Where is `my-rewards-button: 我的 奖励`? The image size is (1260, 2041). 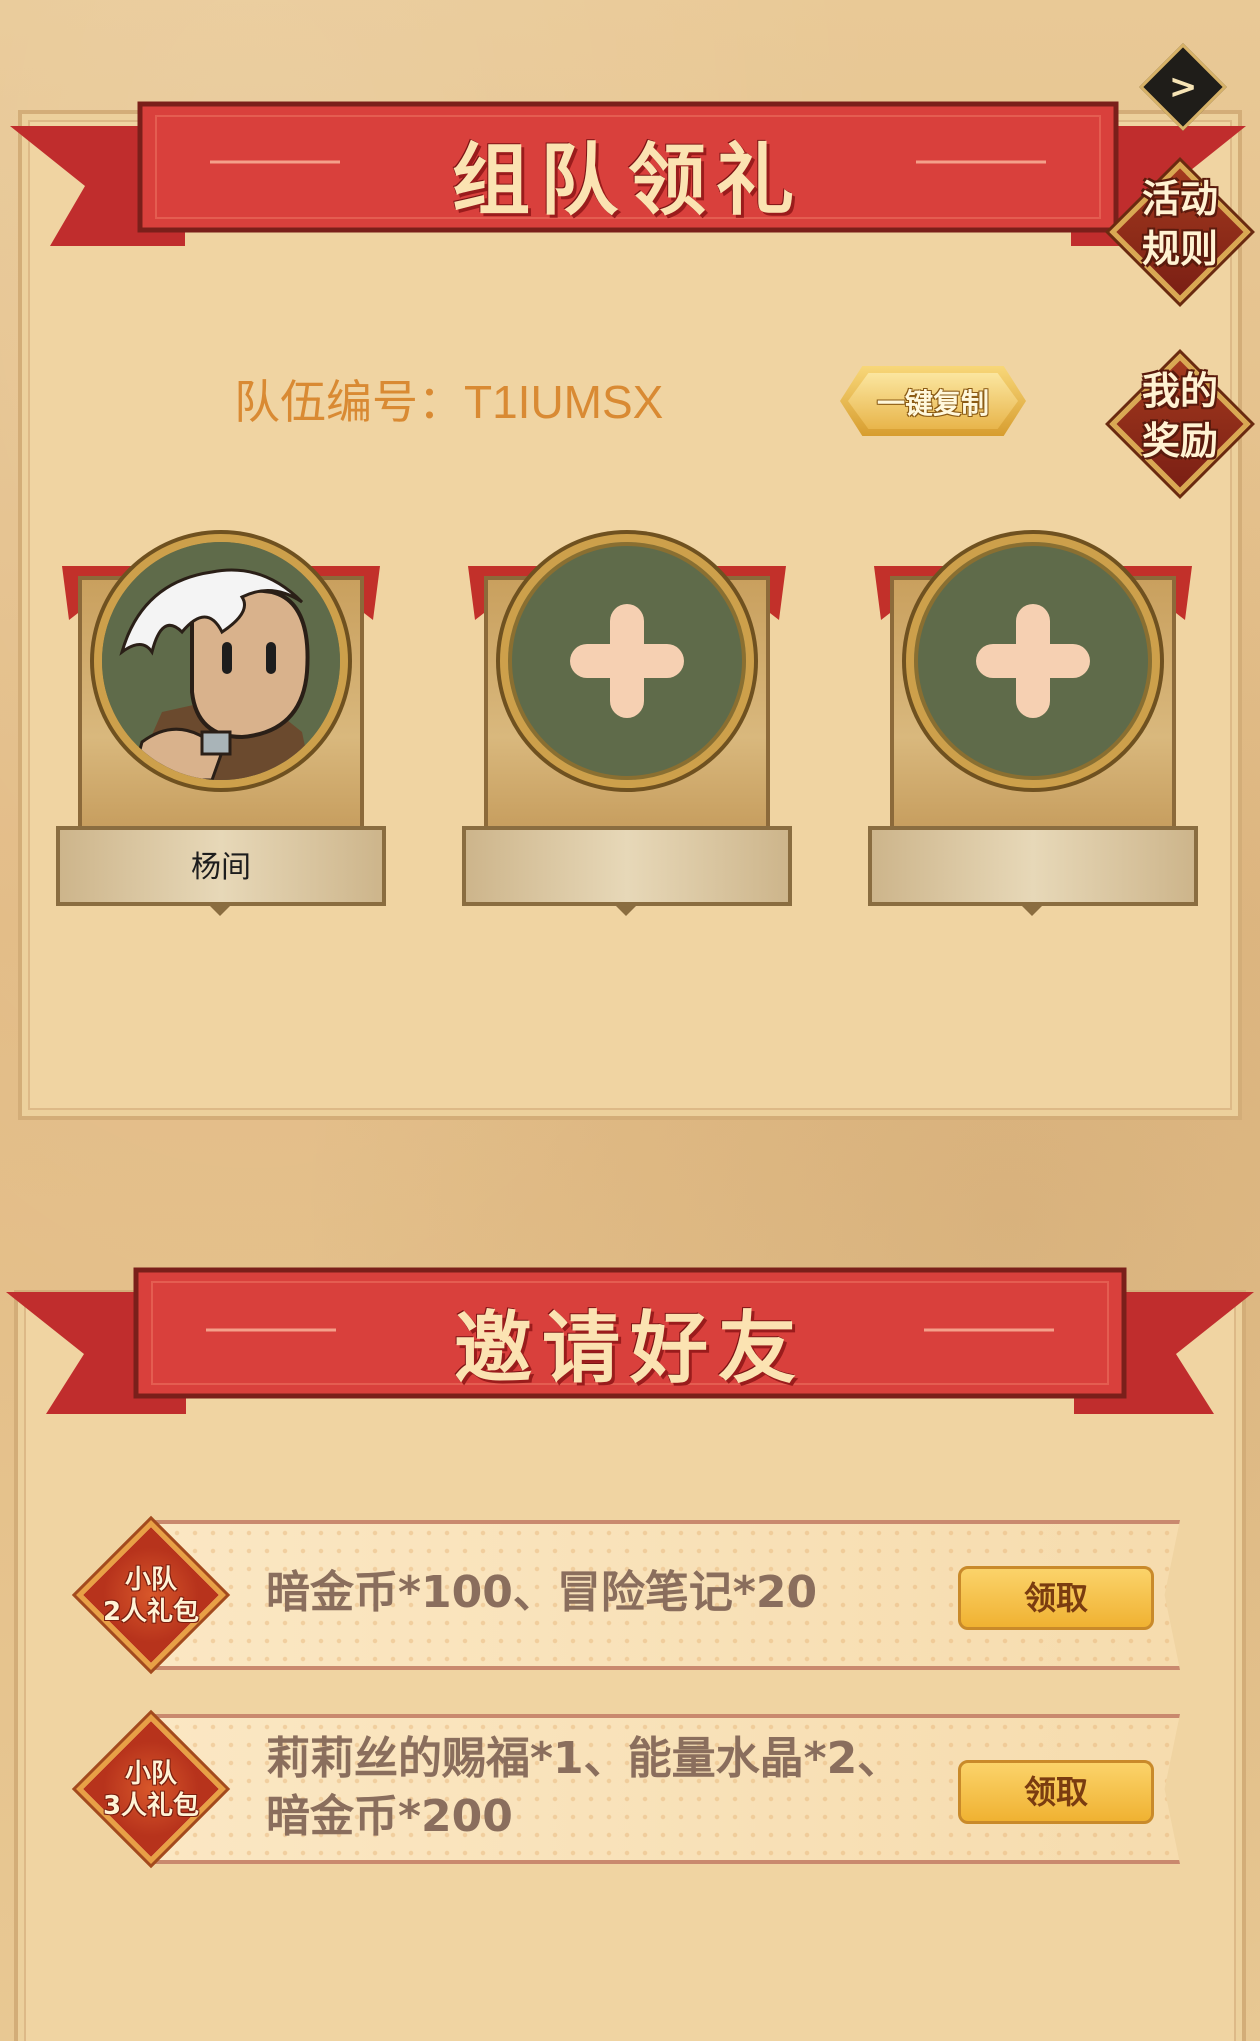 my-rewards-button: 我的 奖励 is located at coordinates (1180, 424).